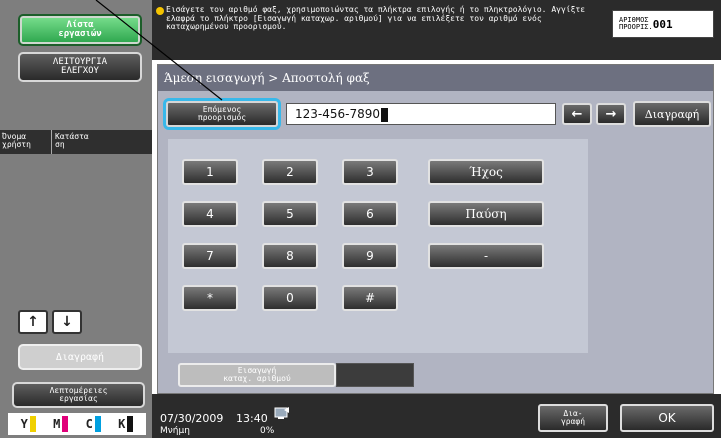 Image resolution: width=721 pixels, height=438 pixels. I want to click on dash-button: -, so click(486, 256).